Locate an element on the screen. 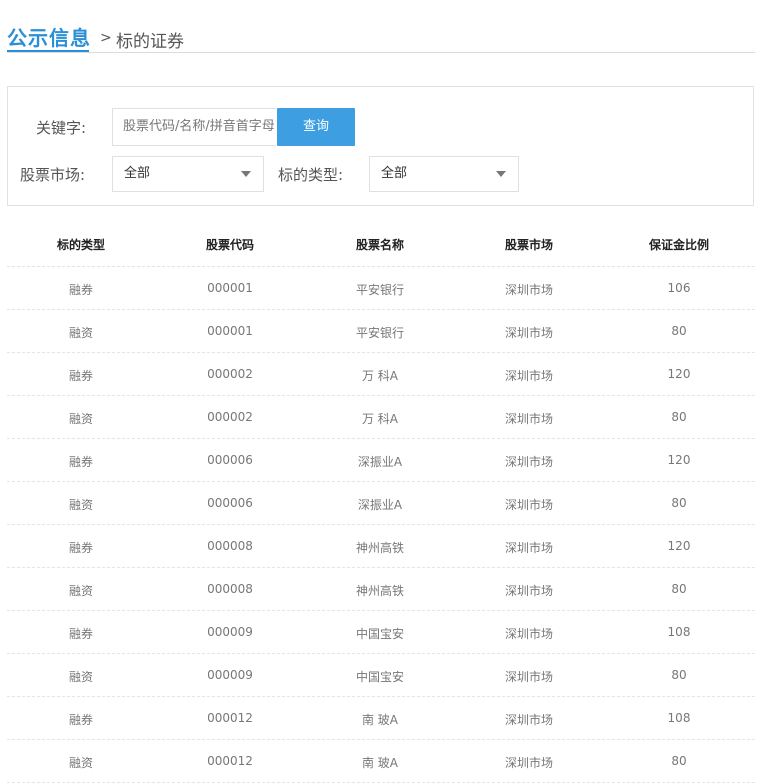  table-header: 标的类型 股票代码 股票名称 股票市场 保证金比例 is located at coordinates (381, 245).